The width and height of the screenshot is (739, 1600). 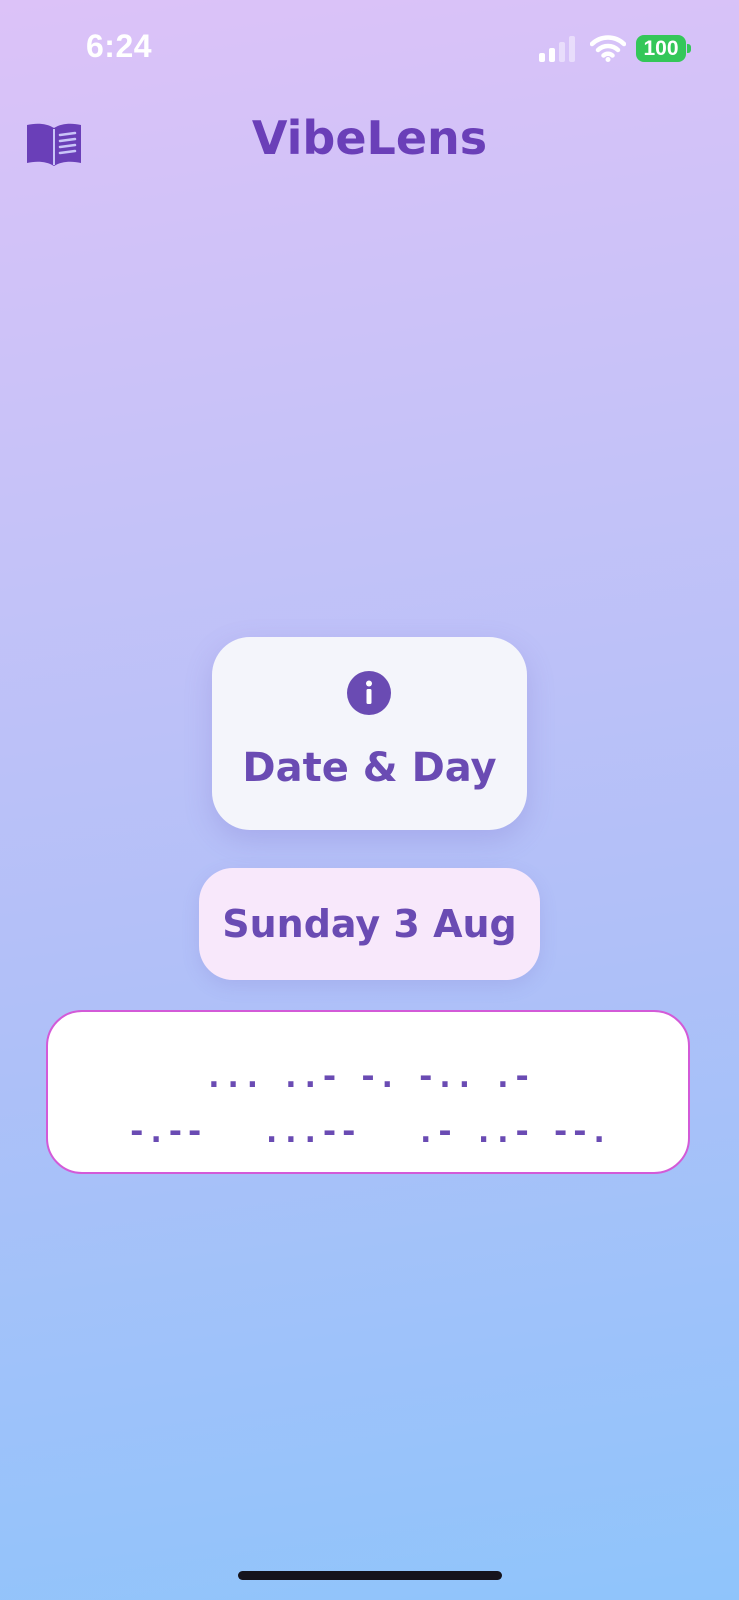 What do you see at coordinates (369, 768) in the screenshot?
I see `category-label: Date & Day` at bounding box center [369, 768].